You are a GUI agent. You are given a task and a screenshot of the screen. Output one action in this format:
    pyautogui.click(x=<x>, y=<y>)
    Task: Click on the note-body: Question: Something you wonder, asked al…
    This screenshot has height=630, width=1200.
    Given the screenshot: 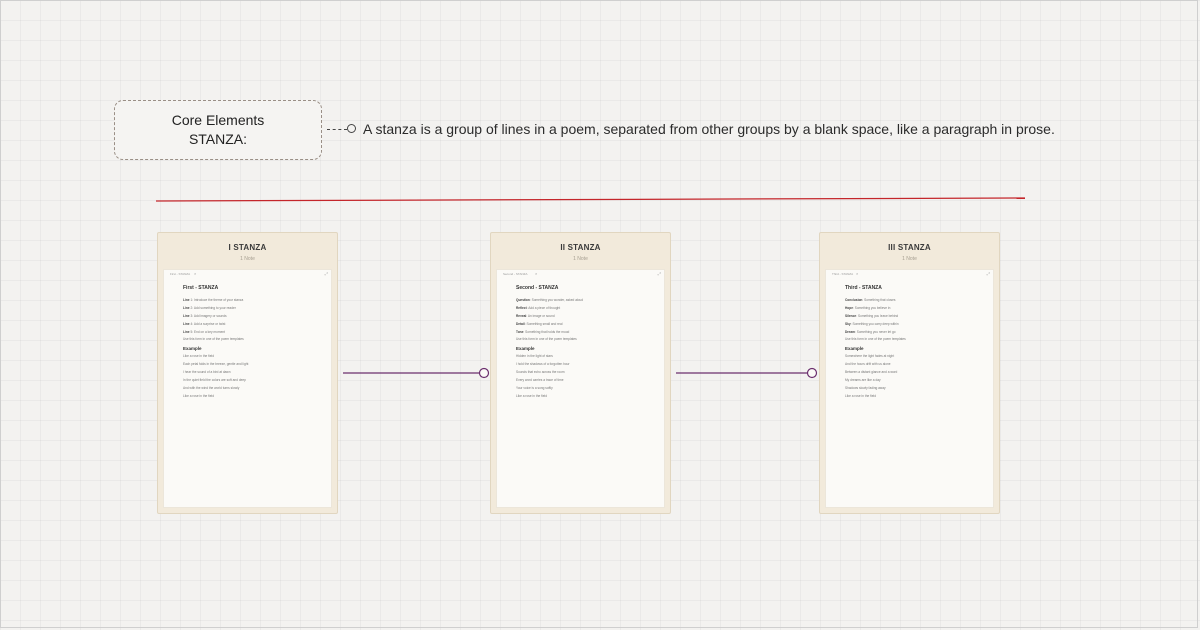 What is the action you would take?
    pyautogui.click(x=586, y=349)
    